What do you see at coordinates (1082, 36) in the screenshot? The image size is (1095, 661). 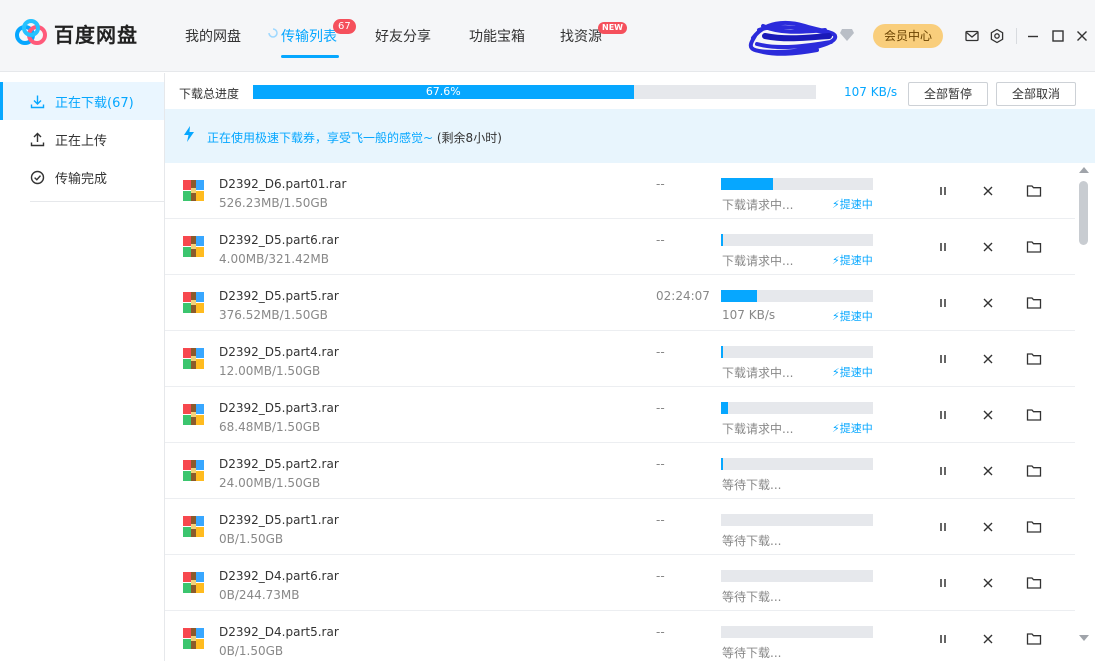 I see `close-icon` at bounding box center [1082, 36].